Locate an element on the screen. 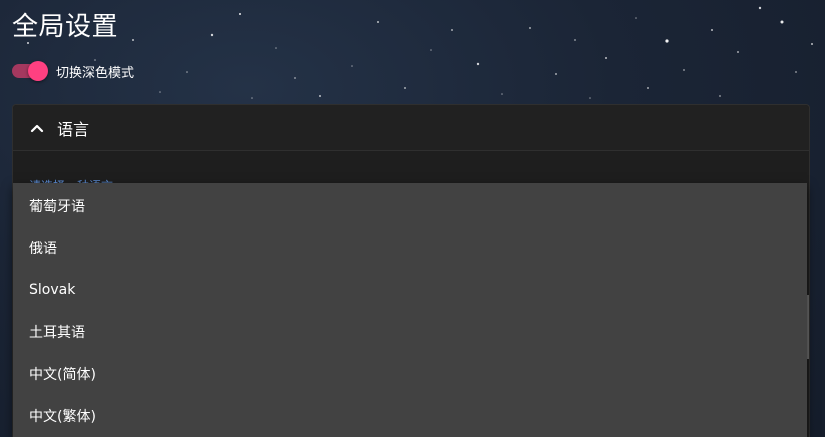 The width and height of the screenshot is (825, 437). dark-mode-setting: 切换深色模式 is located at coordinates (73, 71).